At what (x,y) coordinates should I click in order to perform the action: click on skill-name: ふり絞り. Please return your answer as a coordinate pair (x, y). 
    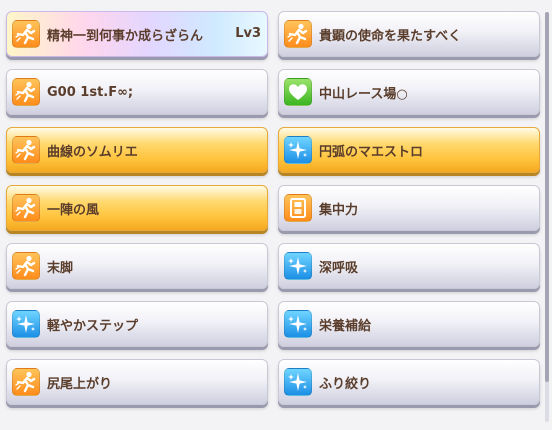
    Looking at the image, I should click on (345, 384).